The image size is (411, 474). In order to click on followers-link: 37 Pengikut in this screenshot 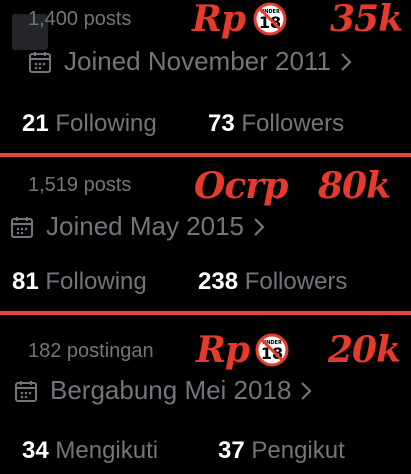, I will do `click(281, 451)`.